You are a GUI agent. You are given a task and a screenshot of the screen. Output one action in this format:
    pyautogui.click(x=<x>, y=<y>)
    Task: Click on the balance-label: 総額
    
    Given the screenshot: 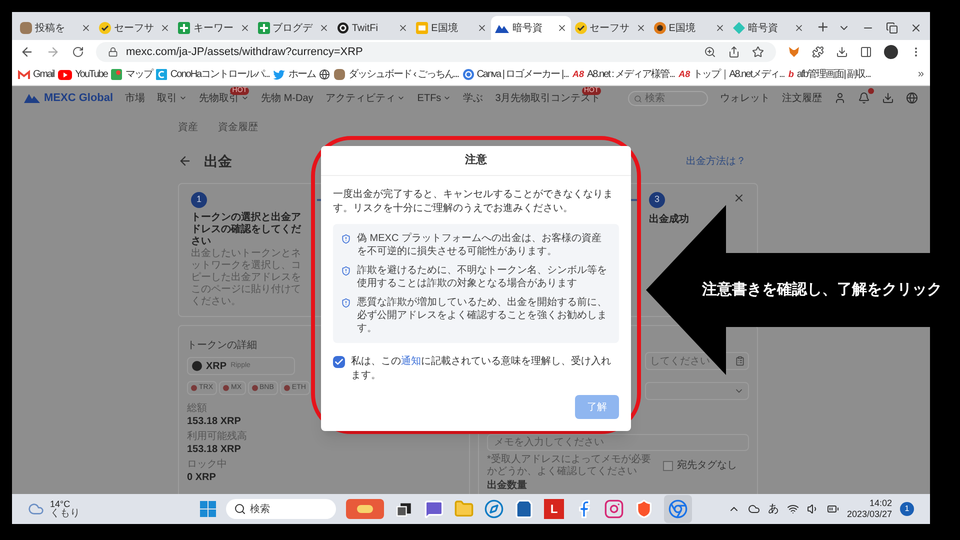 What is the action you would take?
    pyautogui.click(x=197, y=409)
    